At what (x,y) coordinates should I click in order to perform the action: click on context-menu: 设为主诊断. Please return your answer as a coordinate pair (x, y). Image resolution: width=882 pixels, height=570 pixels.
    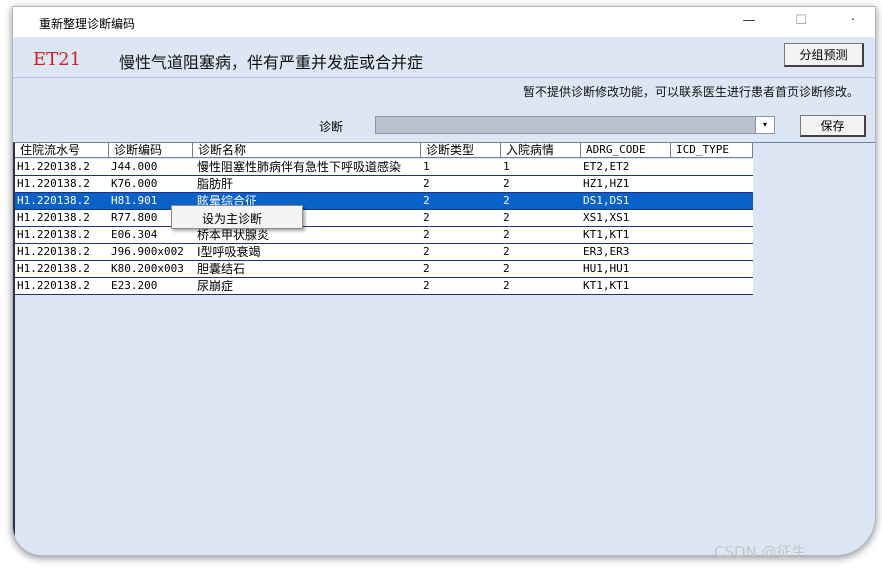
    Looking at the image, I should click on (237, 217).